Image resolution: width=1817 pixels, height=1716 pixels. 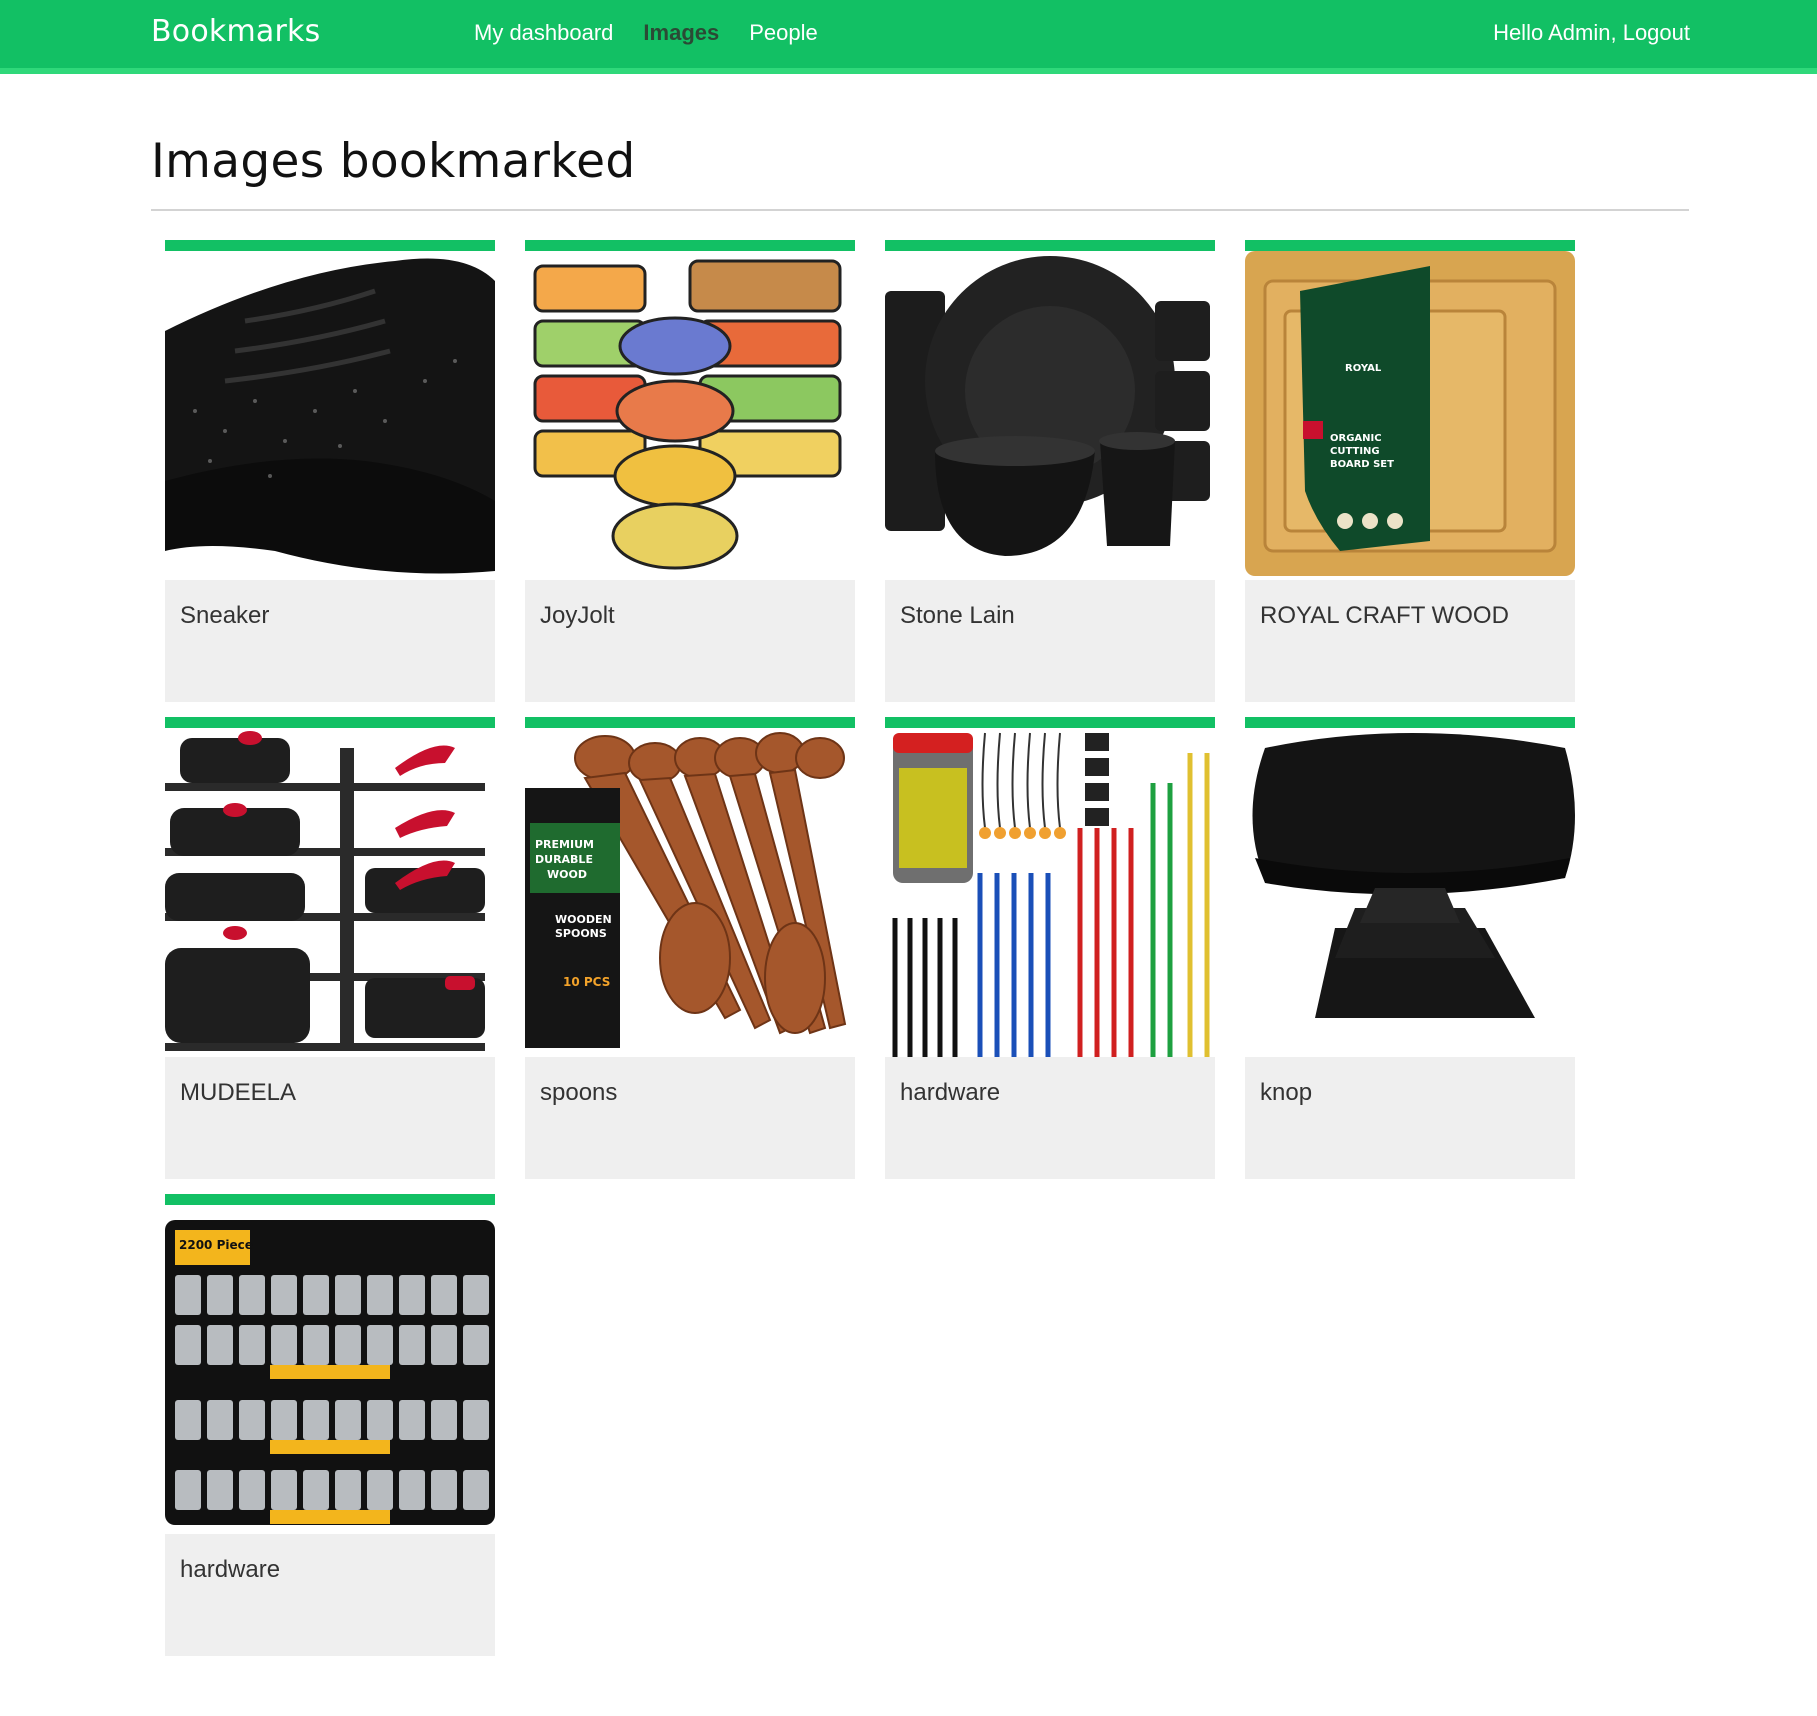 I want to click on card-info: ROYAL CRAFT WOOD, so click(x=1410, y=641).